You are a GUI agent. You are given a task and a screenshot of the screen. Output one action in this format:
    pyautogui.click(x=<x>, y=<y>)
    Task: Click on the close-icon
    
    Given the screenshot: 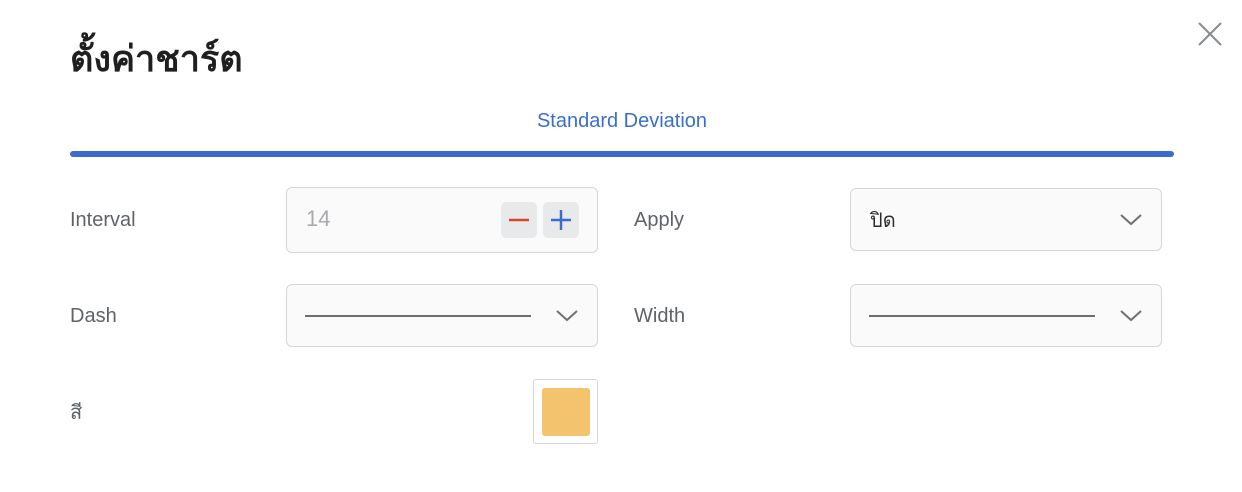 What is the action you would take?
    pyautogui.click(x=1210, y=34)
    